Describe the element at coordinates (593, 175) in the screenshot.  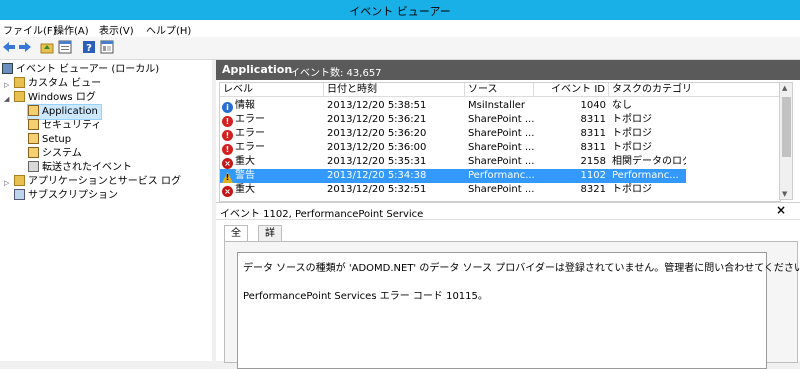
I see `cell-event-id: 1102` at that location.